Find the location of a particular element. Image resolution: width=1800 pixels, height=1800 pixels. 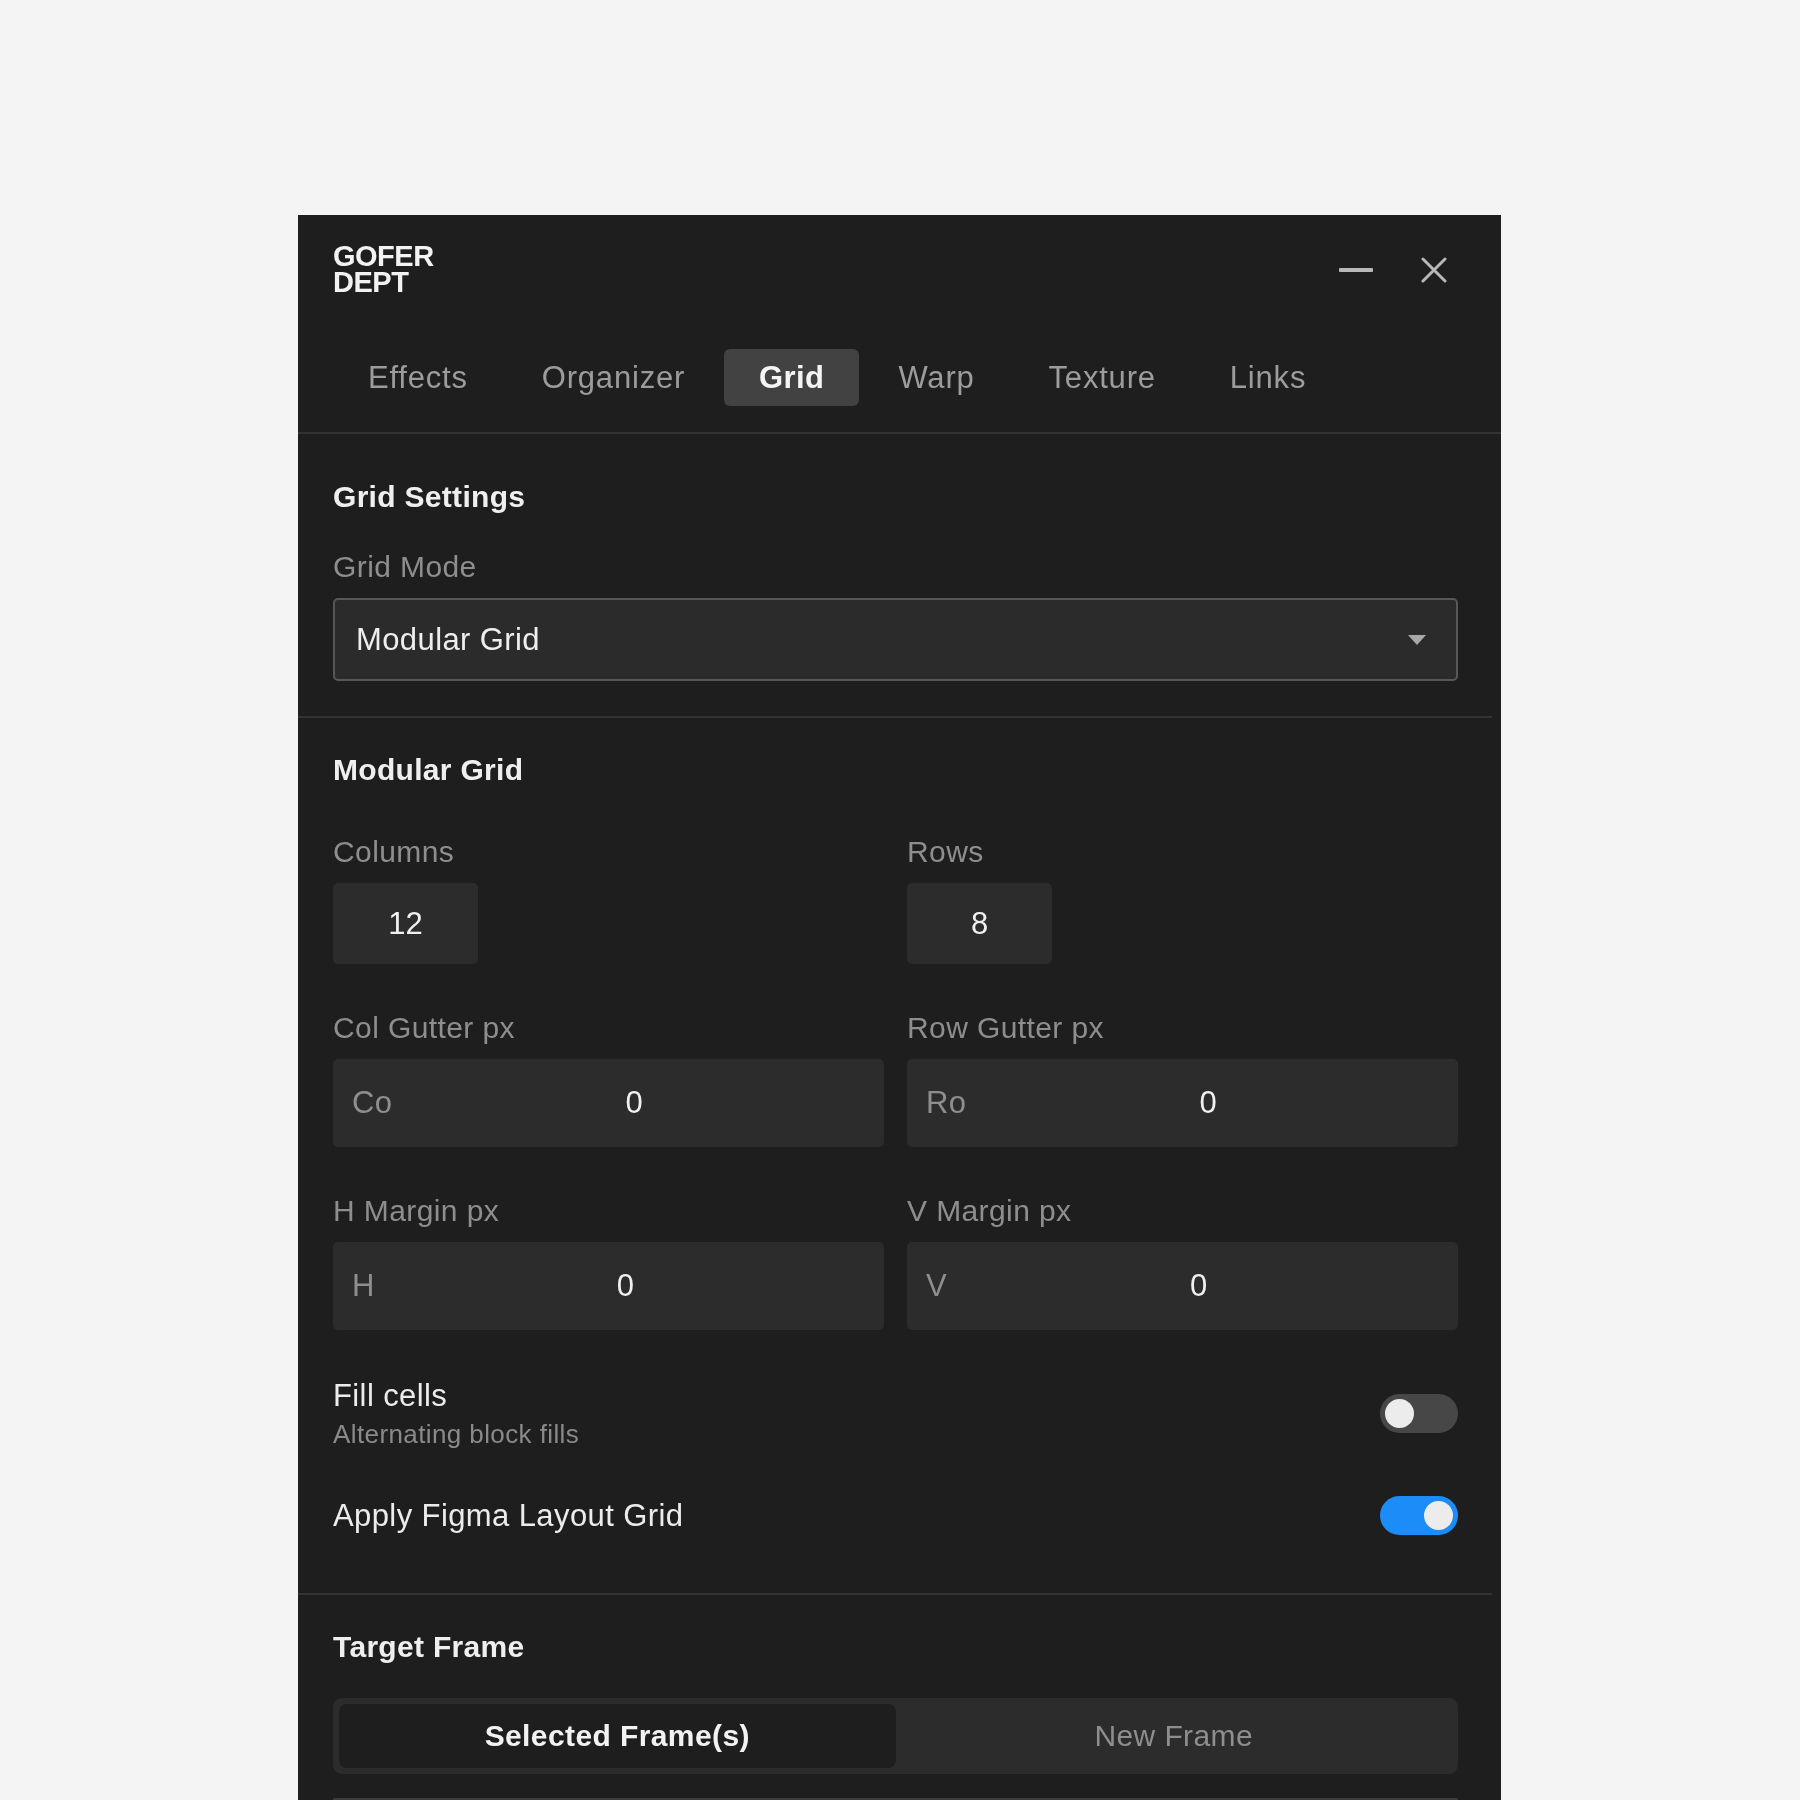

field-label: Row Gutter px is located at coordinates (1005, 1028).